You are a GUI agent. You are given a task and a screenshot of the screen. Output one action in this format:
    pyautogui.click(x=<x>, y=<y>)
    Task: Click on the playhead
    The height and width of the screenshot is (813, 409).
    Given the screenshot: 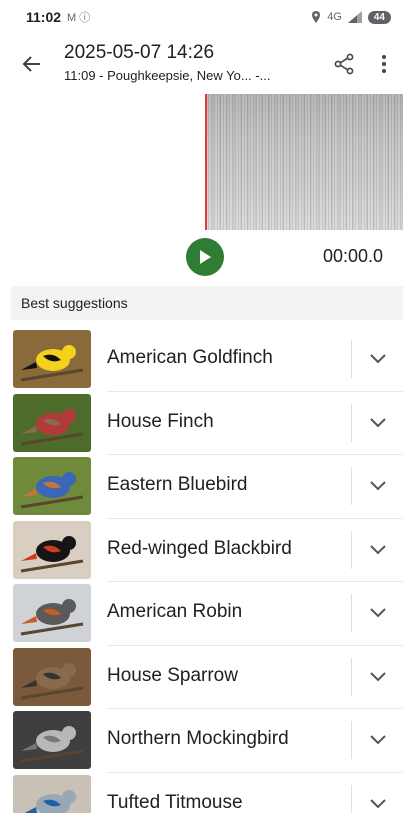 What is the action you would take?
    pyautogui.click(x=206, y=162)
    